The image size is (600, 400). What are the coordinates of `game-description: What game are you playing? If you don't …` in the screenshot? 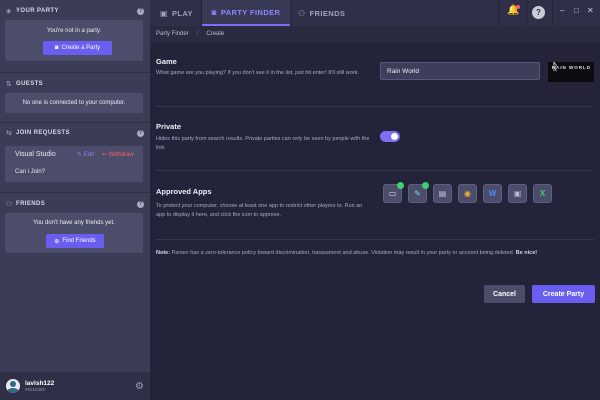 It's located at (257, 73).